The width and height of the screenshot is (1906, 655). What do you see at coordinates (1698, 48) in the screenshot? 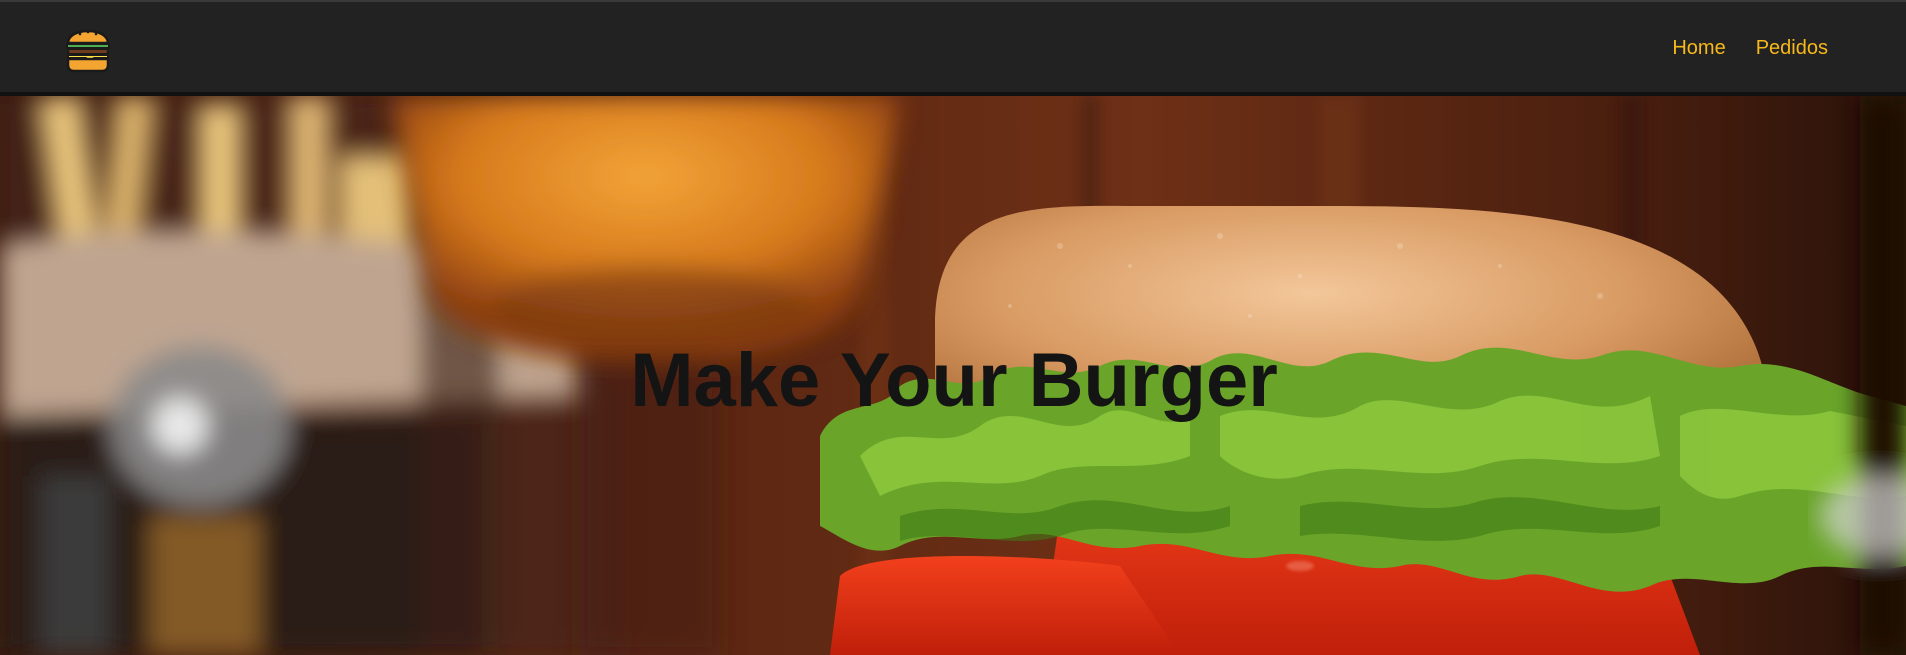
I see `nav-link-home: Home` at bounding box center [1698, 48].